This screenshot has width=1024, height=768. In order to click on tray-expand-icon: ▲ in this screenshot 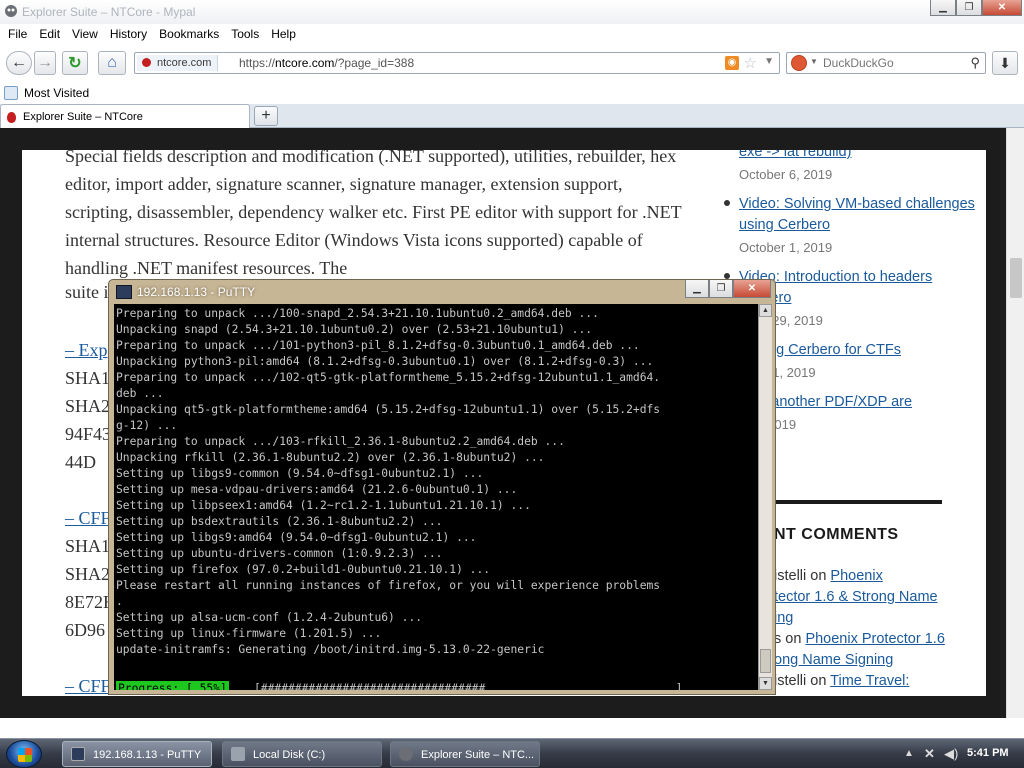, I will do `click(909, 753)`.